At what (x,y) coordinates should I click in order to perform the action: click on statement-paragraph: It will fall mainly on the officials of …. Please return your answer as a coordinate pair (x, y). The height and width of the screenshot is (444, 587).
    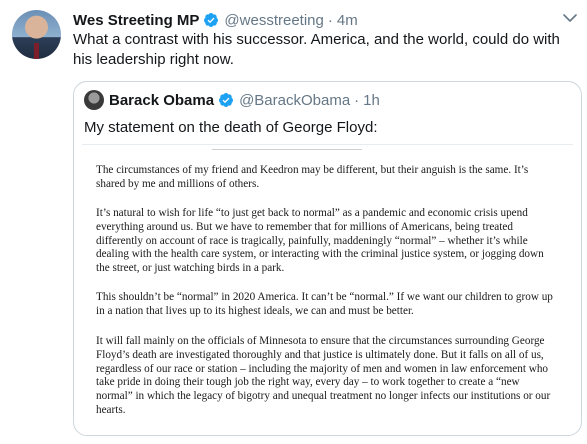
    Looking at the image, I should click on (323, 375).